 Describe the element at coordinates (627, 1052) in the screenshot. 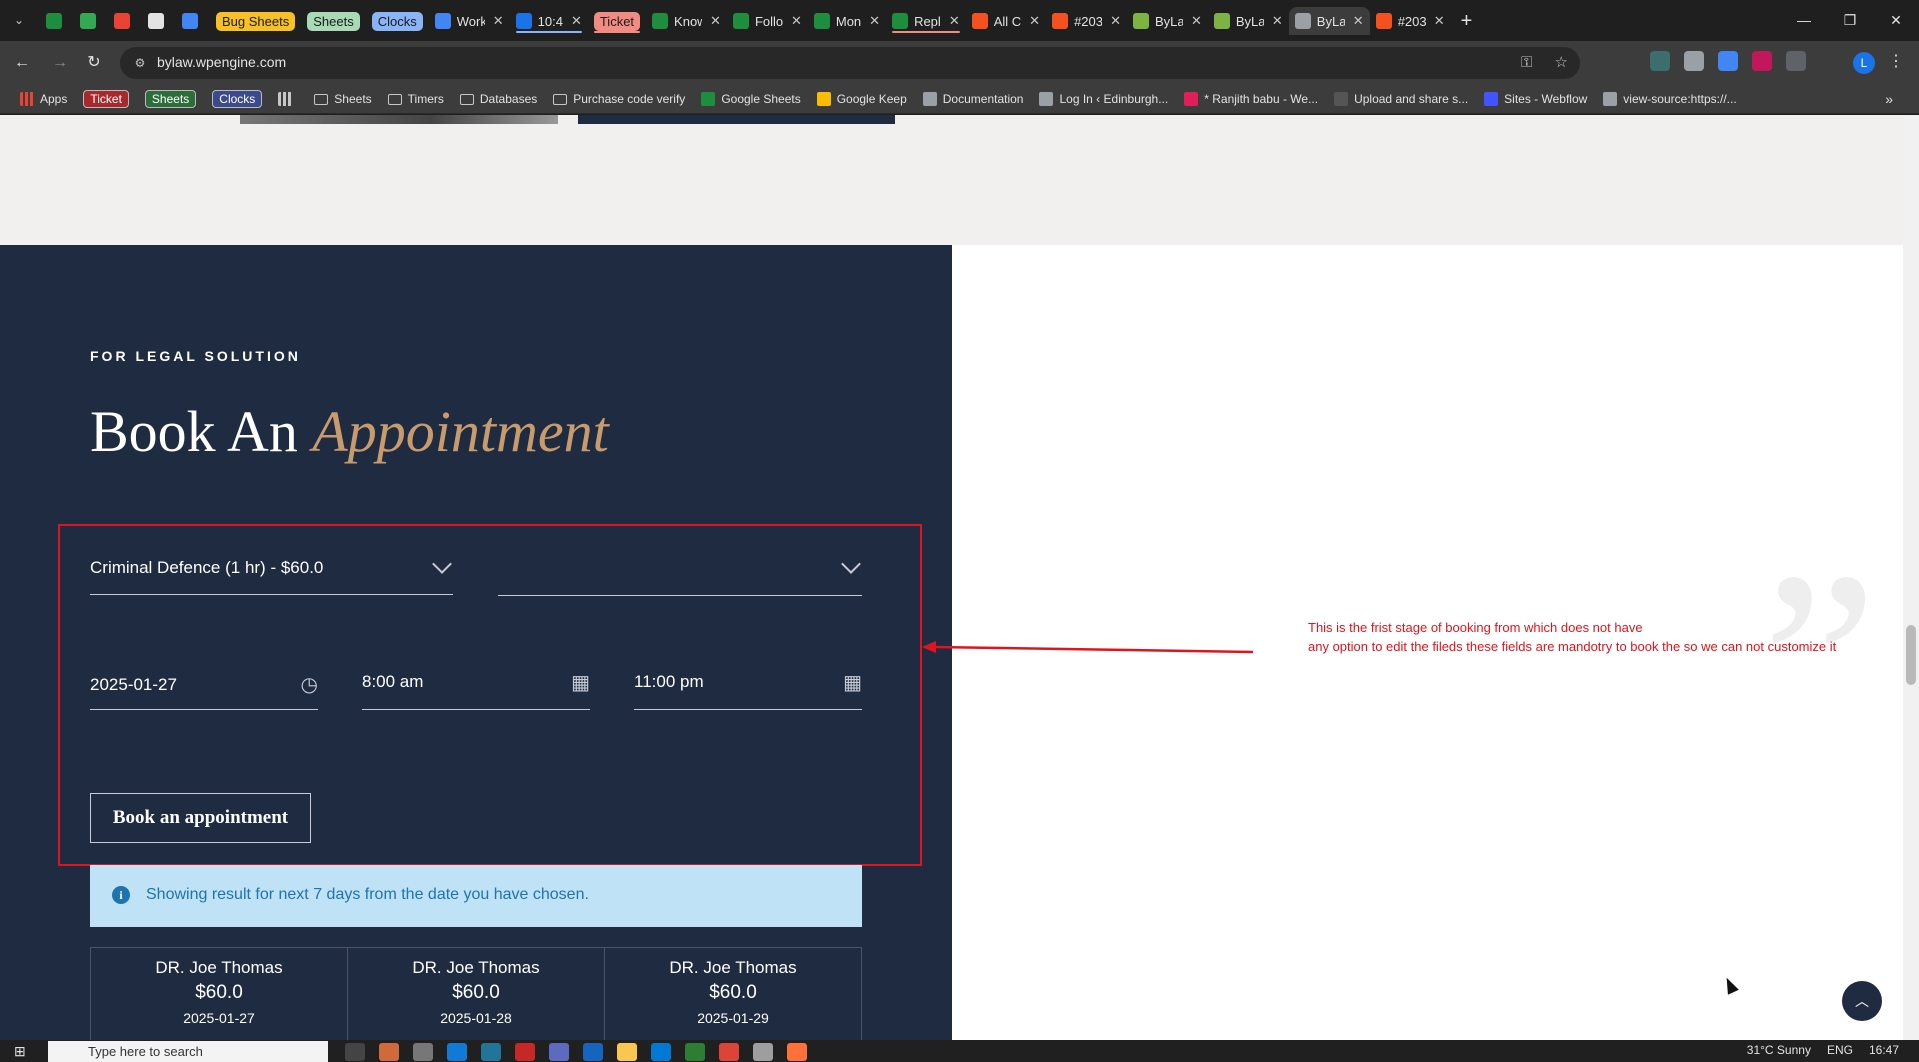

I see `file-explorer-icon` at that location.